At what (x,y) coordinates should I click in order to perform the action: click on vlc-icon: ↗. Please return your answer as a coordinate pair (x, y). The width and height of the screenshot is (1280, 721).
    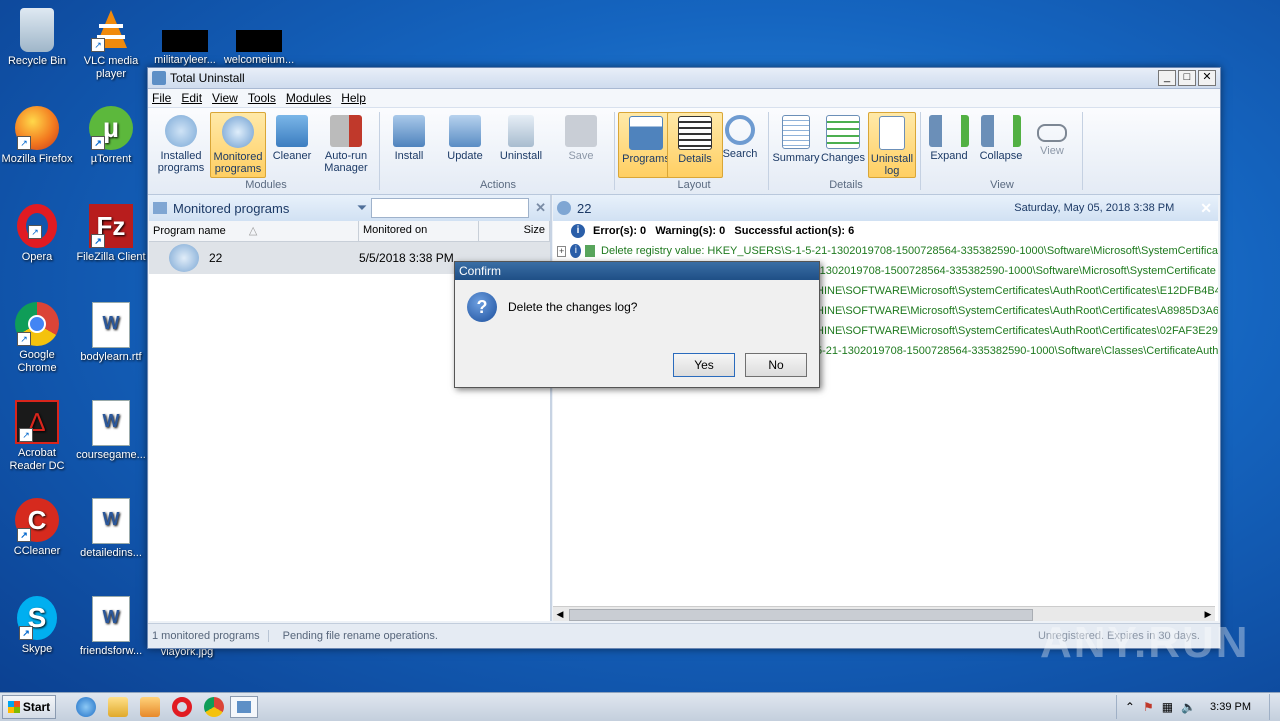
    Looking at the image, I should click on (111, 30).